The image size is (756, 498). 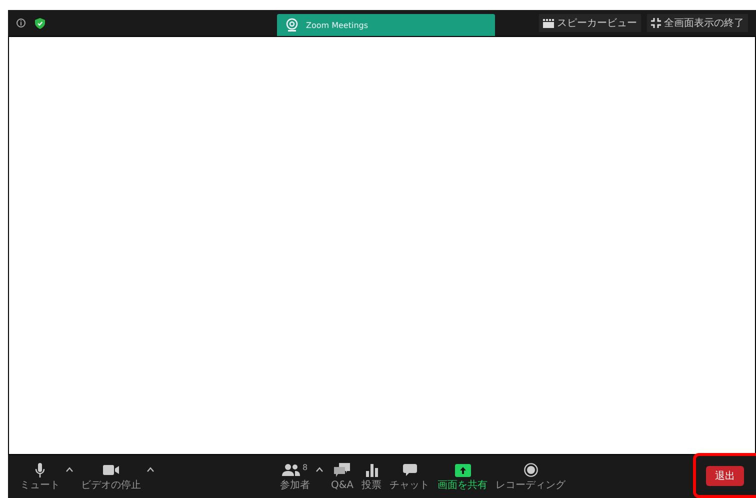 What do you see at coordinates (409, 470) in the screenshot?
I see `chat-bubble-icon` at bounding box center [409, 470].